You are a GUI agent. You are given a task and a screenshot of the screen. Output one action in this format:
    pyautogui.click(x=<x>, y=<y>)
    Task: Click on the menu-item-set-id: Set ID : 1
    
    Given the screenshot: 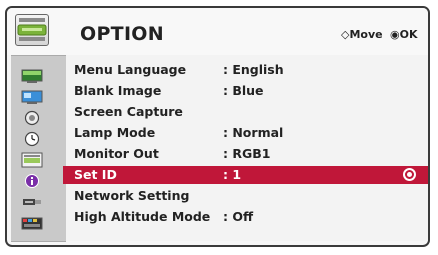 What is the action you would take?
    pyautogui.click(x=245, y=175)
    